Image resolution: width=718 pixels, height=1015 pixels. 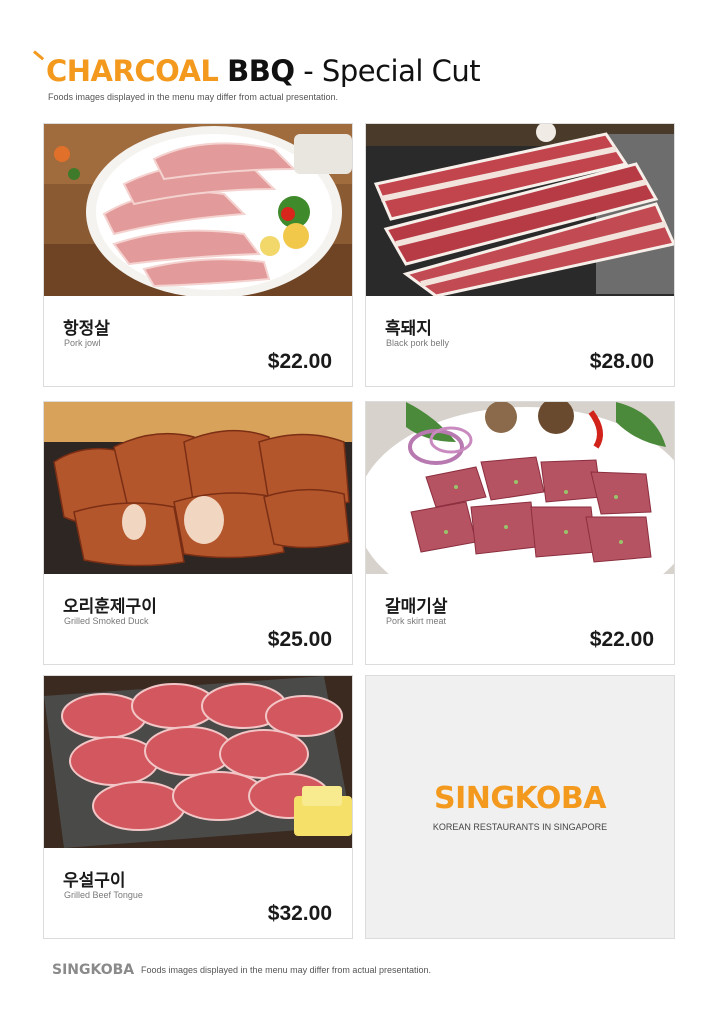 I want to click on item-price: $32.00, so click(x=299, y=913).